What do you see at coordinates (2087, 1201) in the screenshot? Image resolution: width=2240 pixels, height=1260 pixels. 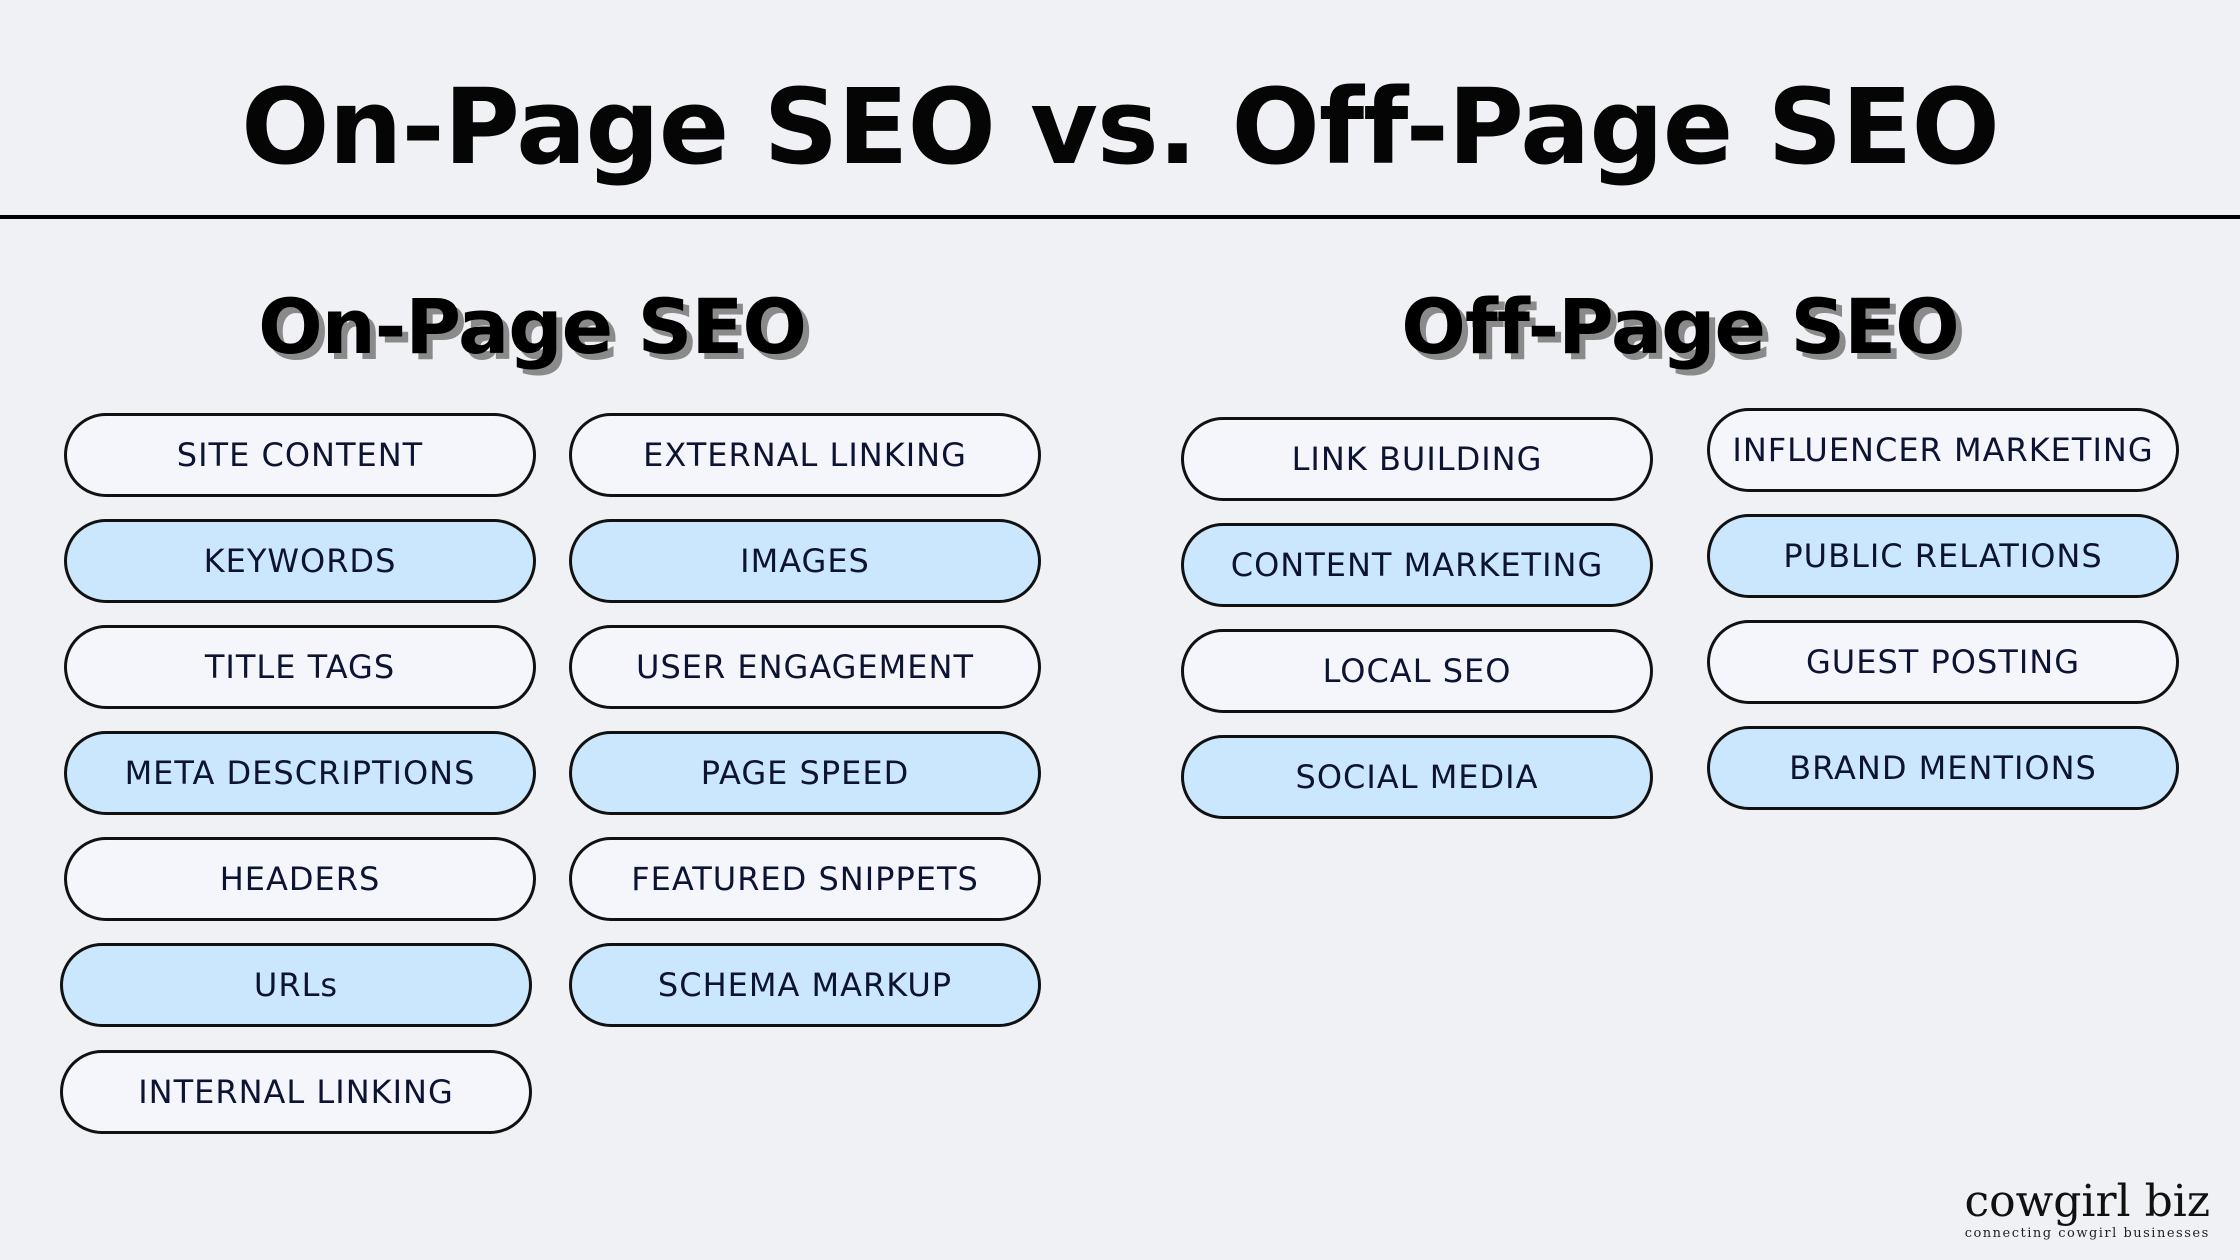 I see `logo-name: cowgirl biz` at bounding box center [2087, 1201].